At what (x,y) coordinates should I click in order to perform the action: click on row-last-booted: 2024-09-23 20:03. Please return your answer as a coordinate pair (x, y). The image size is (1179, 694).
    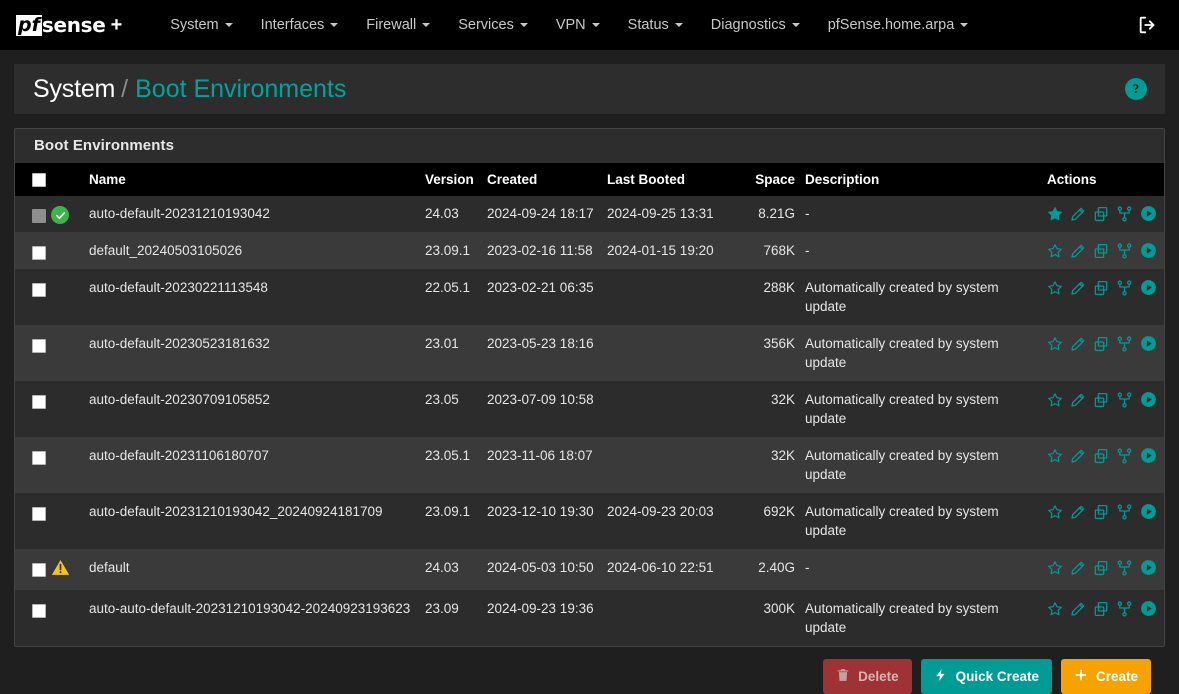
    Looking at the image, I should click on (660, 512).